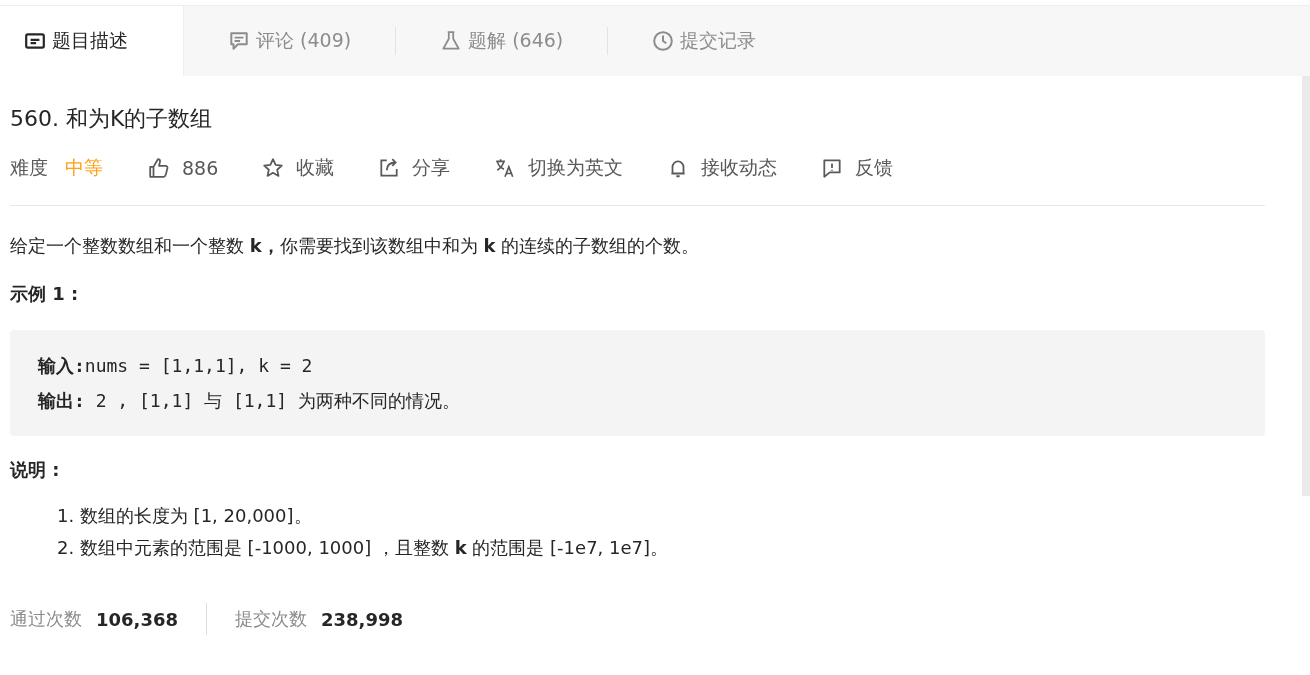  What do you see at coordinates (239, 41) in the screenshot?
I see `comment-icon` at bounding box center [239, 41].